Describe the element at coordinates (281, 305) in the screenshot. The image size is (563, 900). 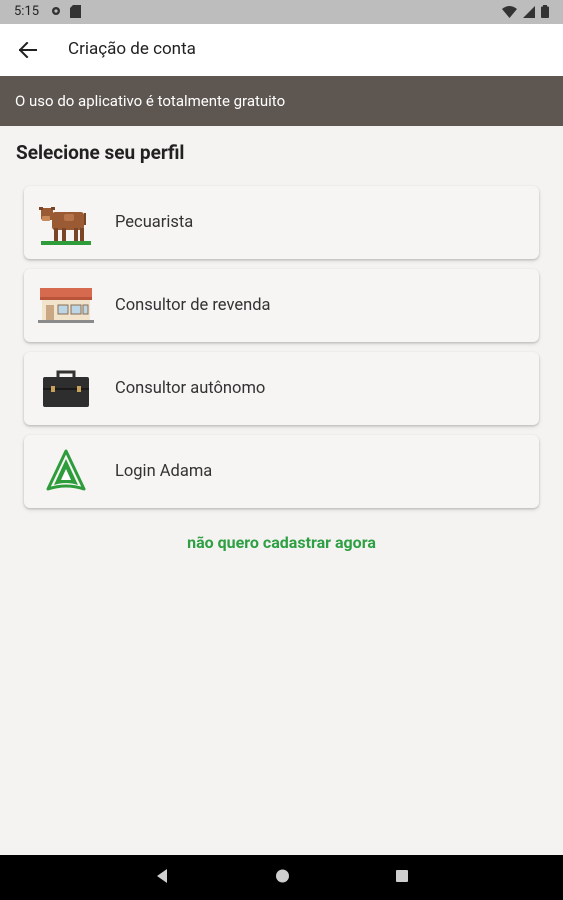
I see `profile-option-consultor-revenda: Consultor de revenda` at that location.